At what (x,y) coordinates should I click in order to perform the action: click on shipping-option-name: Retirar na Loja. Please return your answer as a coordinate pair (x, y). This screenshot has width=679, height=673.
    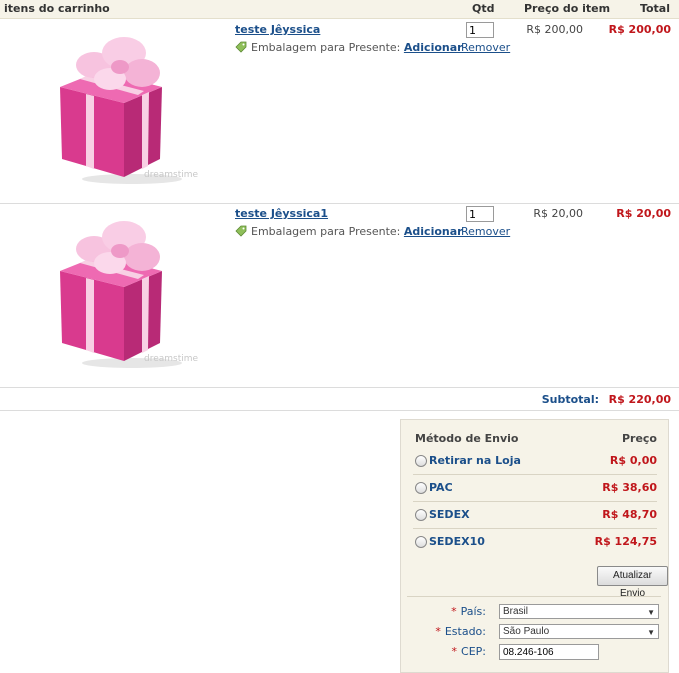
    Looking at the image, I should click on (475, 460).